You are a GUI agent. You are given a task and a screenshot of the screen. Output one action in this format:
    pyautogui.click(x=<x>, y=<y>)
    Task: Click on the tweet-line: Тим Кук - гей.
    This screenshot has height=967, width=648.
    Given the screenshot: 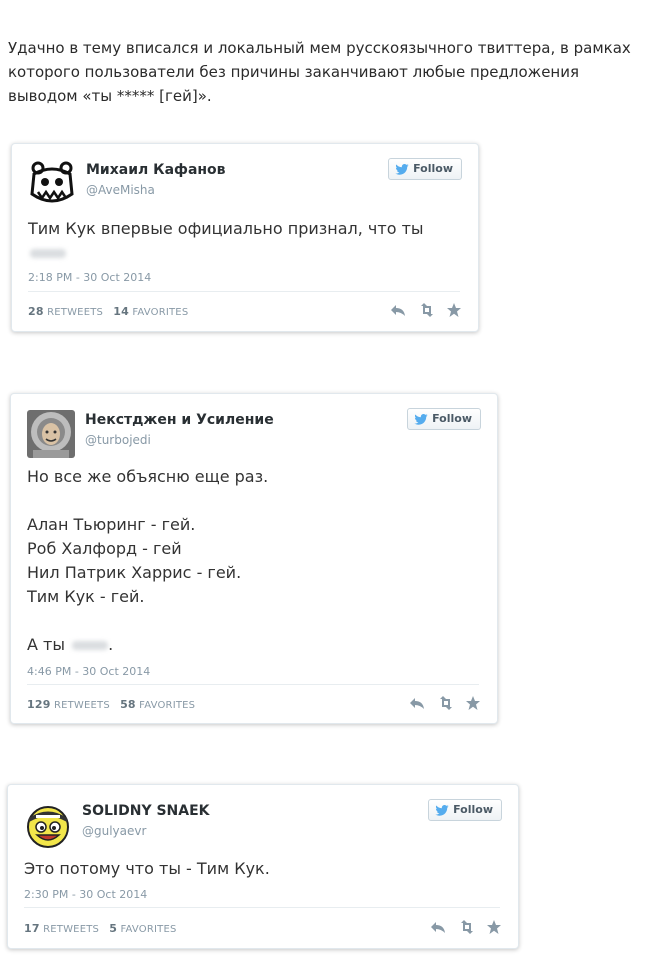 What is the action you would take?
    pyautogui.click(x=86, y=596)
    